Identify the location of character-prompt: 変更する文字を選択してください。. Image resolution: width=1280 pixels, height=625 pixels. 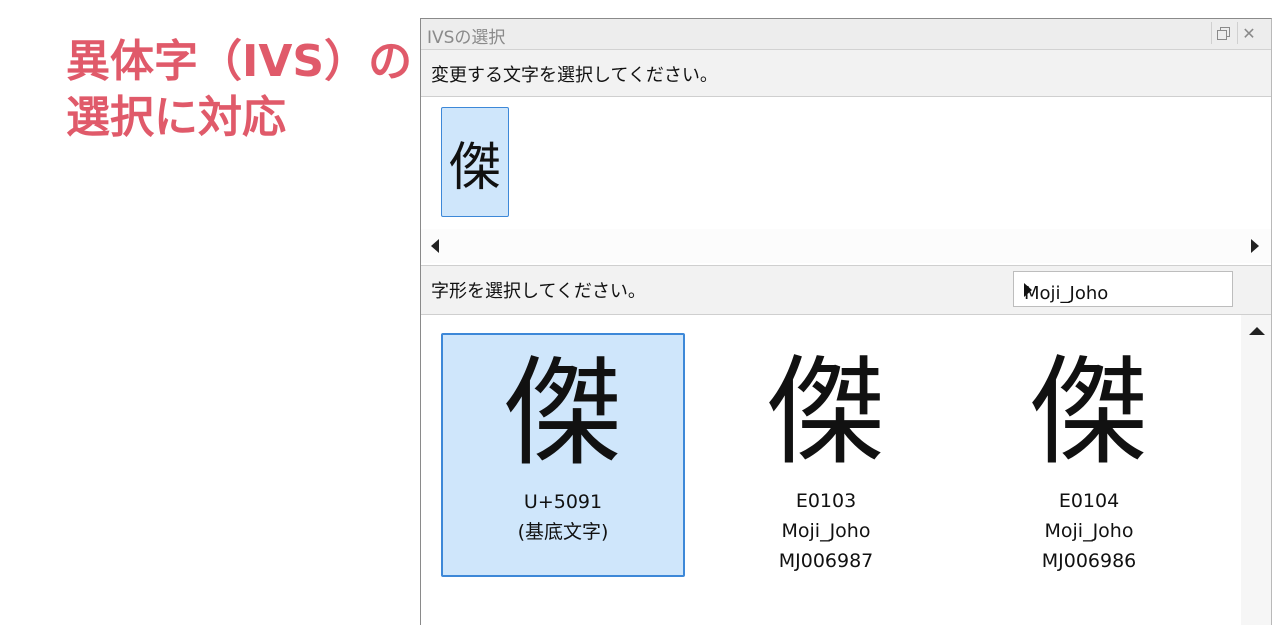
(574, 75).